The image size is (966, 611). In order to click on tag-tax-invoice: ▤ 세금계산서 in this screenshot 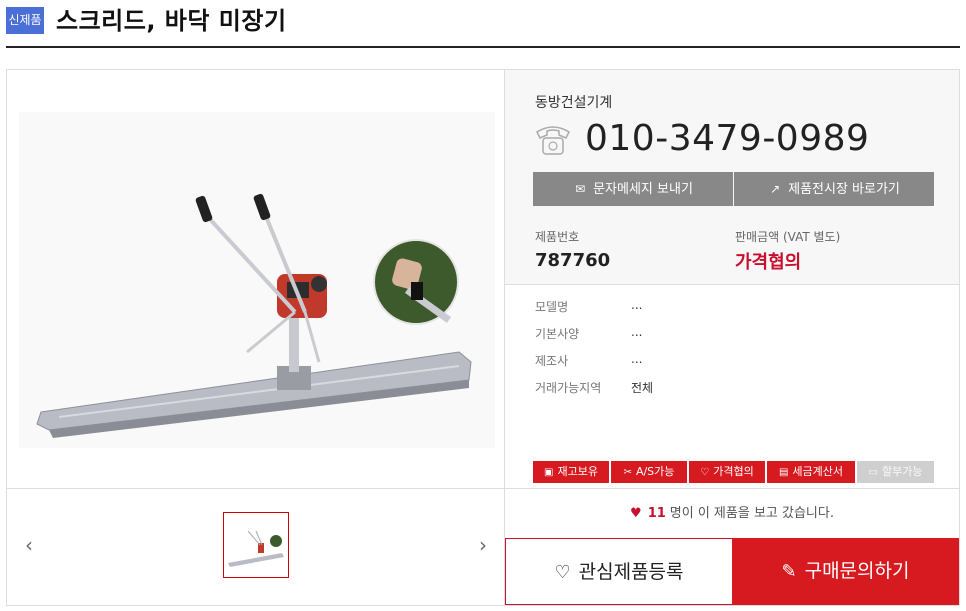, I will do `click(811, 472)`.